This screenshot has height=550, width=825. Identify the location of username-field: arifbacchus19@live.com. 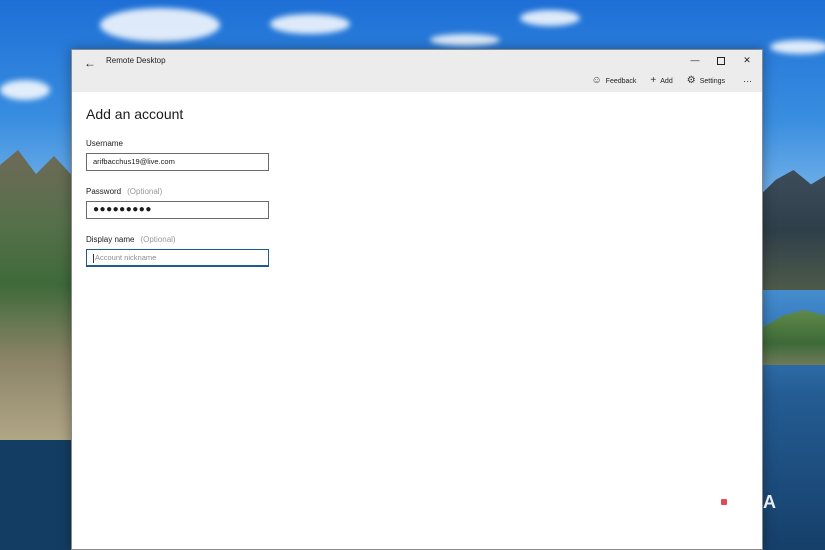
(177, 162).